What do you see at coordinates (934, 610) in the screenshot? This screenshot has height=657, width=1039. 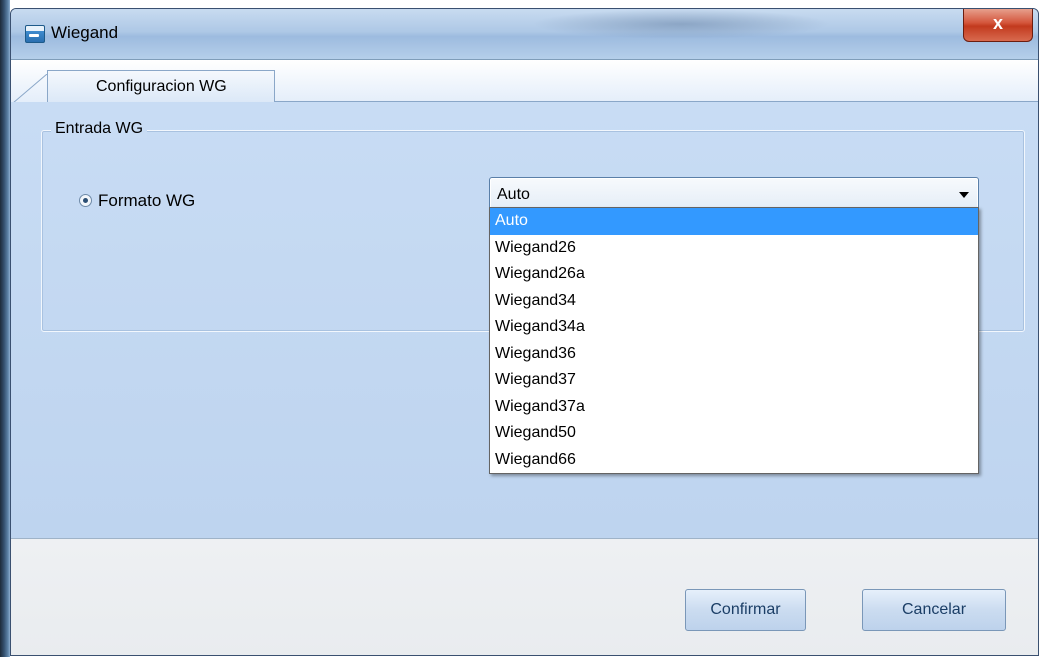 I see `cancel-button: Cancelar` at bounding box center [934, 610].